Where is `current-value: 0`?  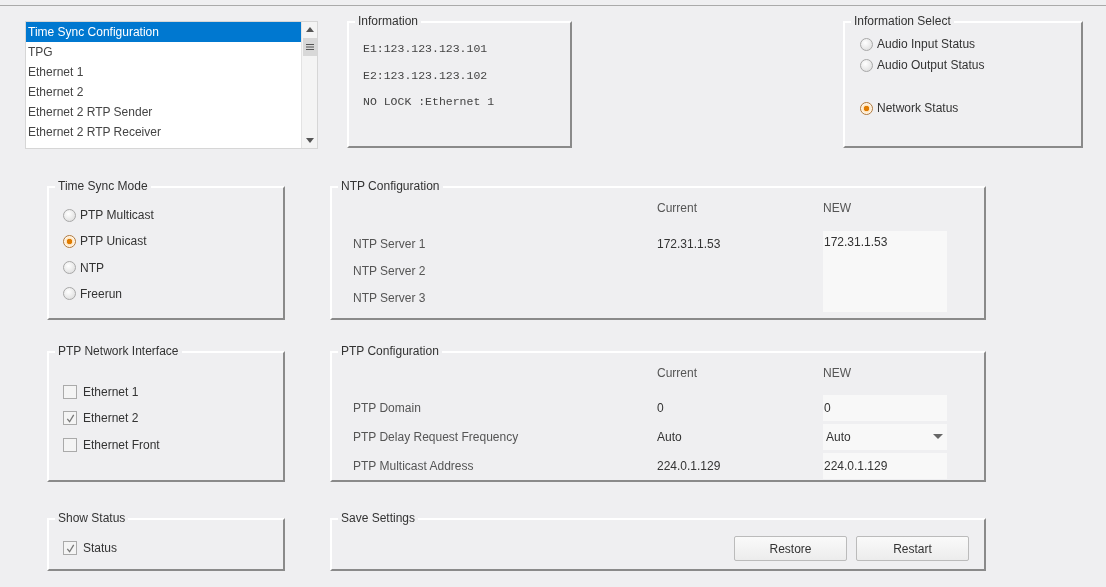
current-value: 0 is located at coordinates (661, 408).